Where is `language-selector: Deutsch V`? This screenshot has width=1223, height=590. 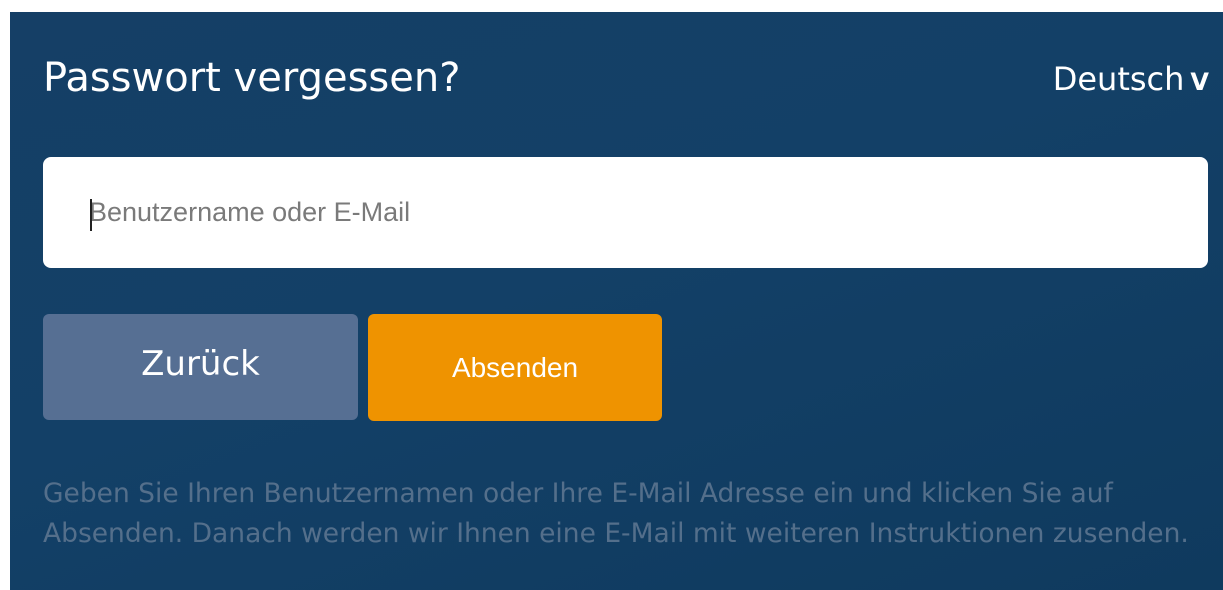
language-selector: Deutsch V is located at coordinates (1131, 79).